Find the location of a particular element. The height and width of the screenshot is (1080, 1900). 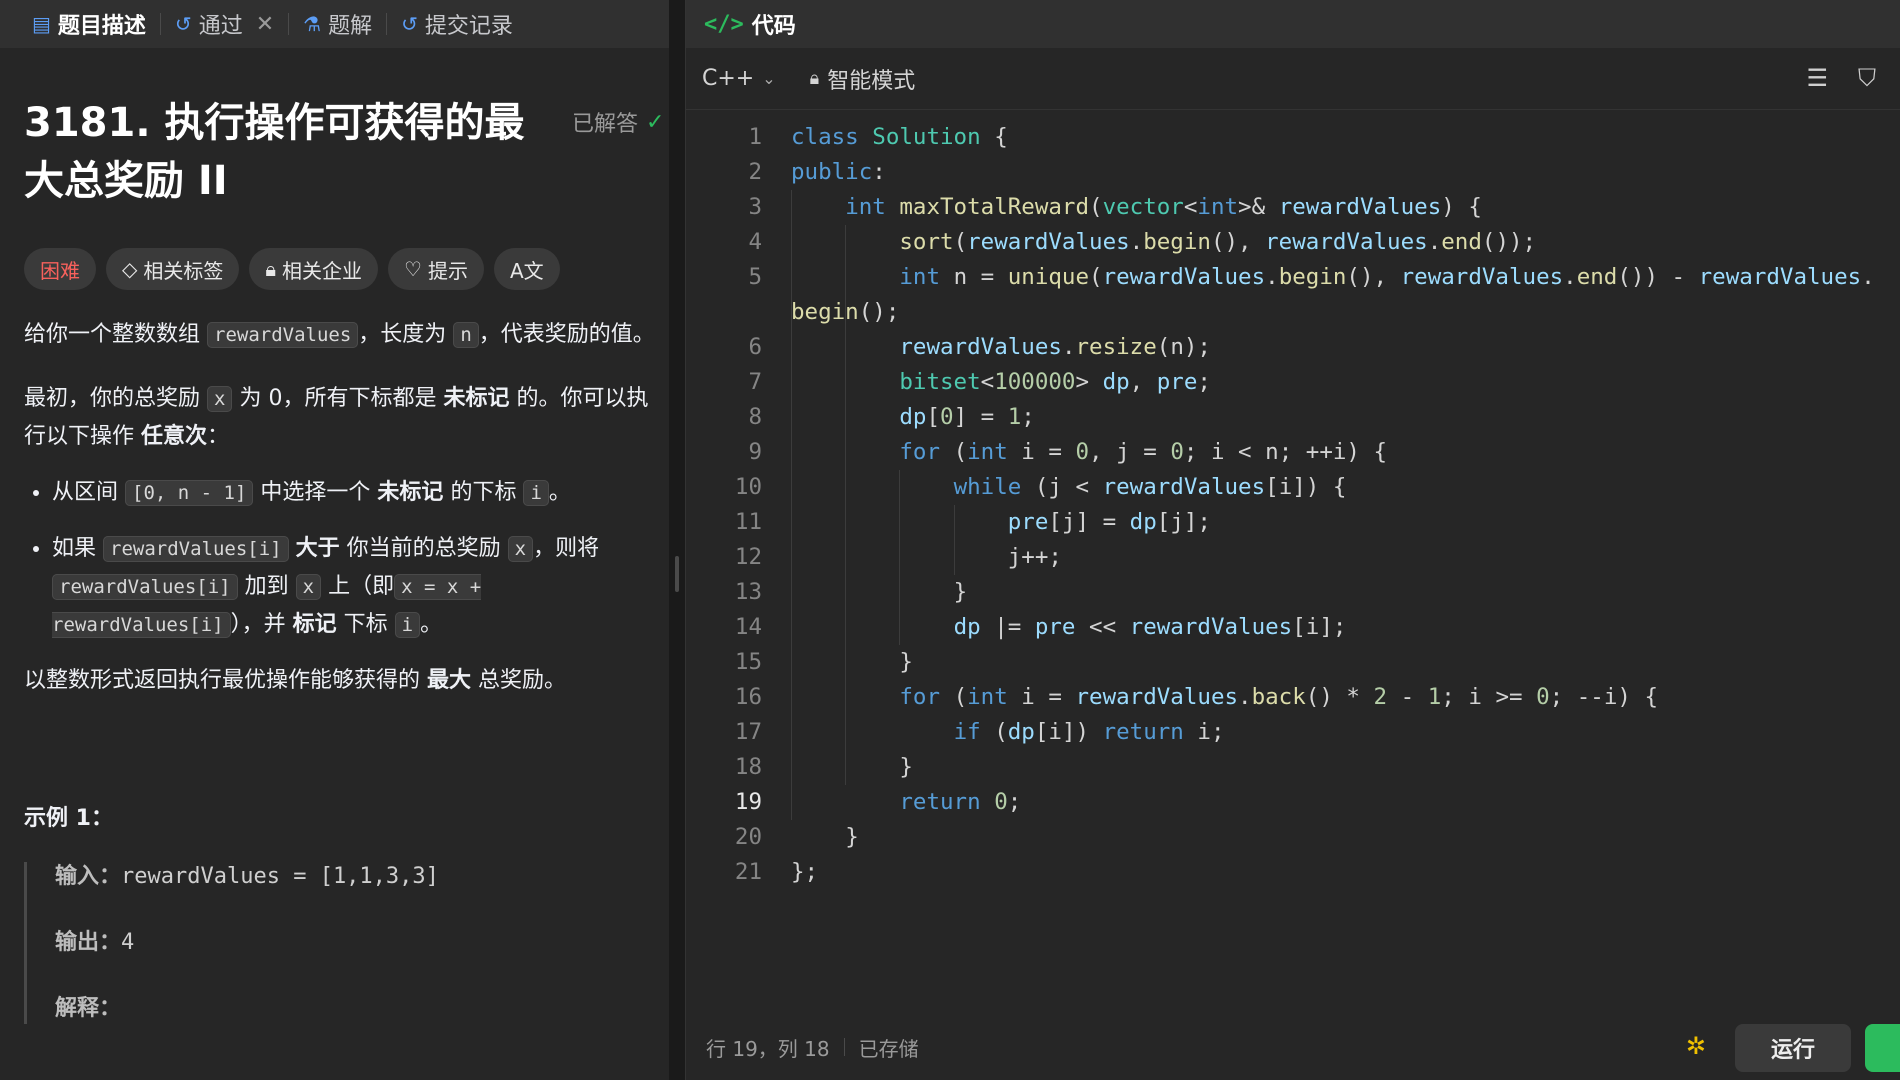

close-icon: ✕ is located at coordinates (265, 24).